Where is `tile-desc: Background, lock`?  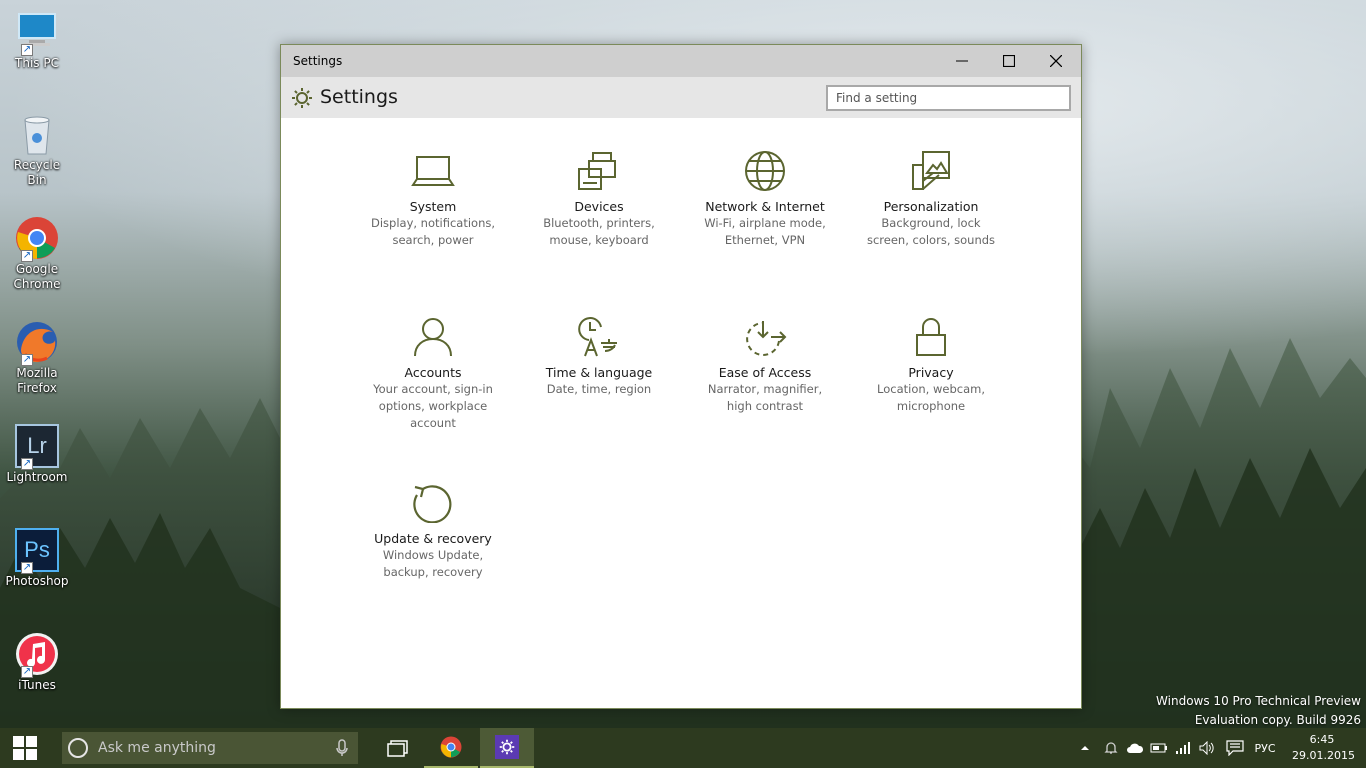 tile-desc: Background, lock is located at coordinates (931, 223).